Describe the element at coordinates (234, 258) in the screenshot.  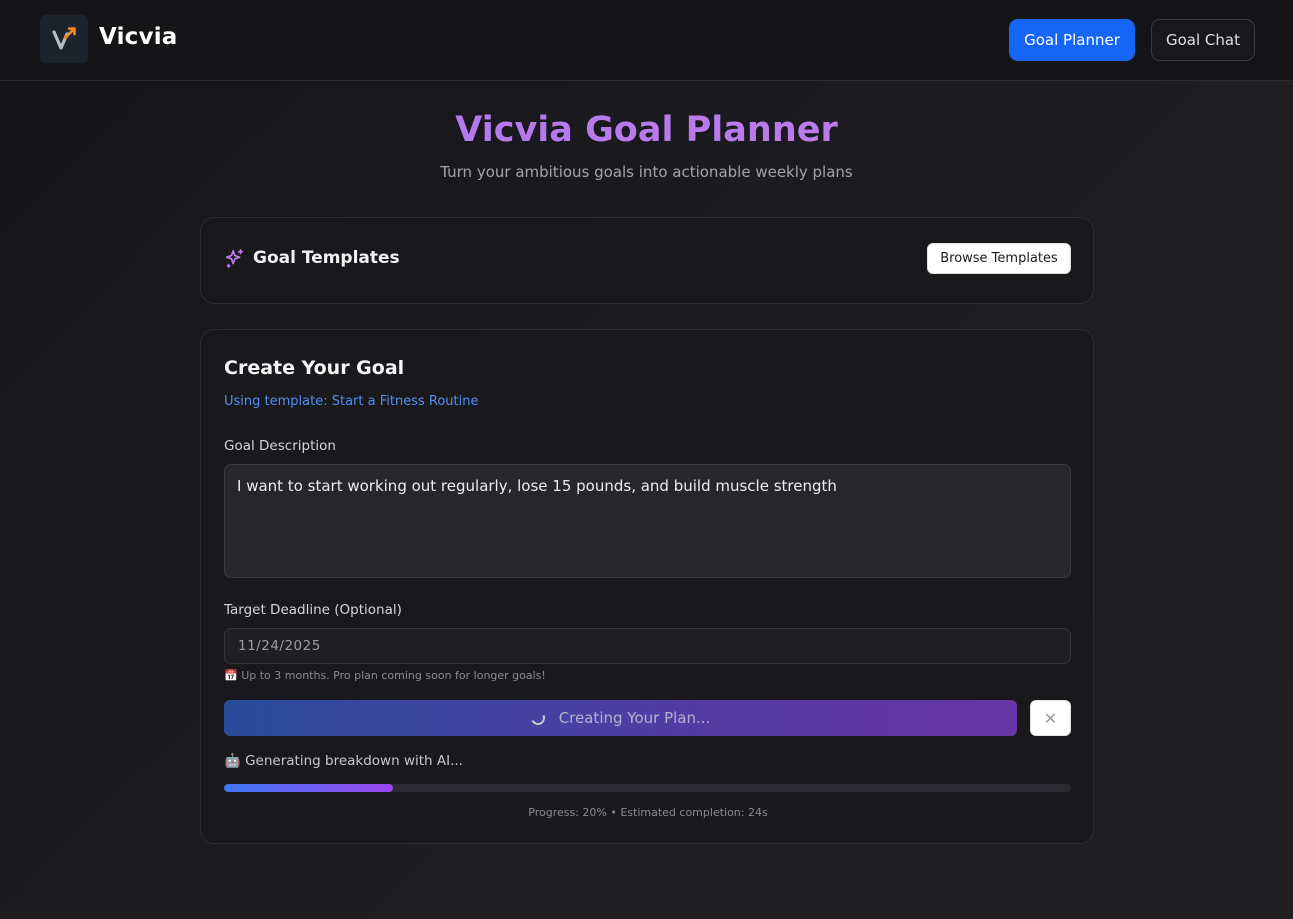
I see `sparkles-icon` at that location.